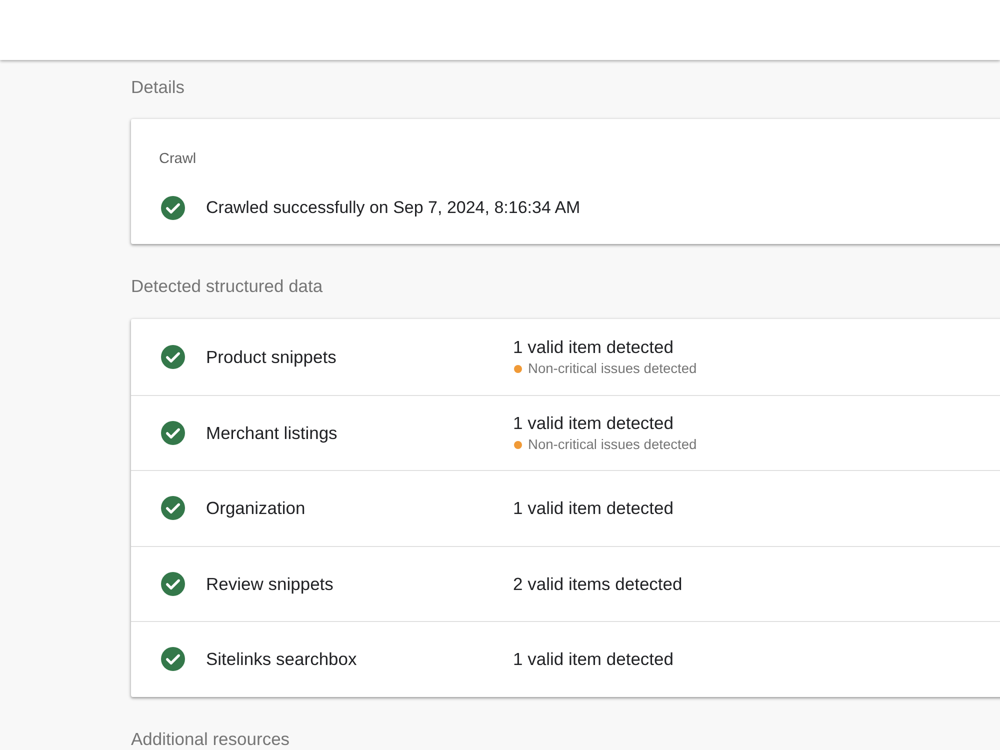  I want to click on item-type-name: Sitelinks searchbox, so click(282, 659).